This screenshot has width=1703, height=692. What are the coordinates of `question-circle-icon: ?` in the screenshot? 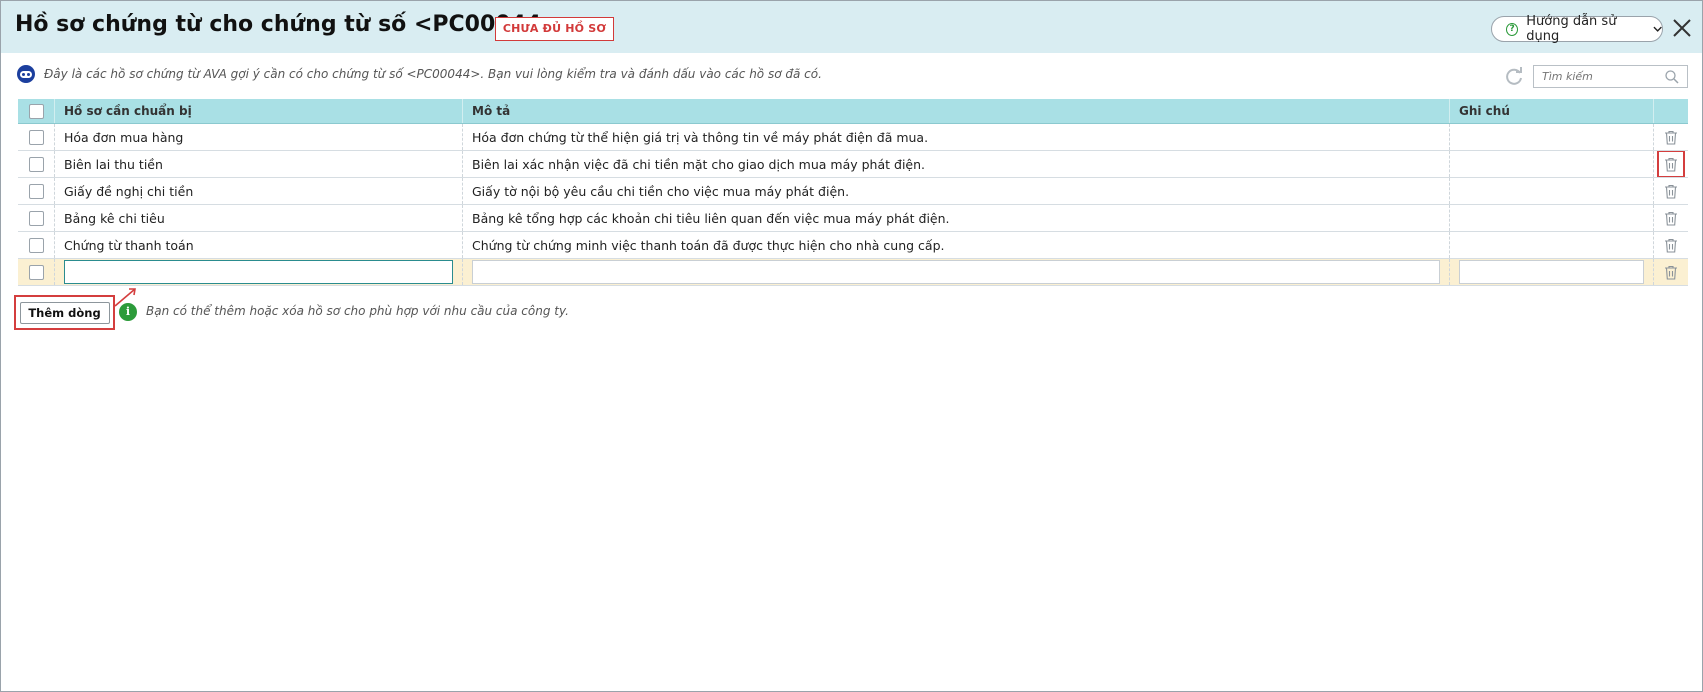 It's located at (1512, 29).